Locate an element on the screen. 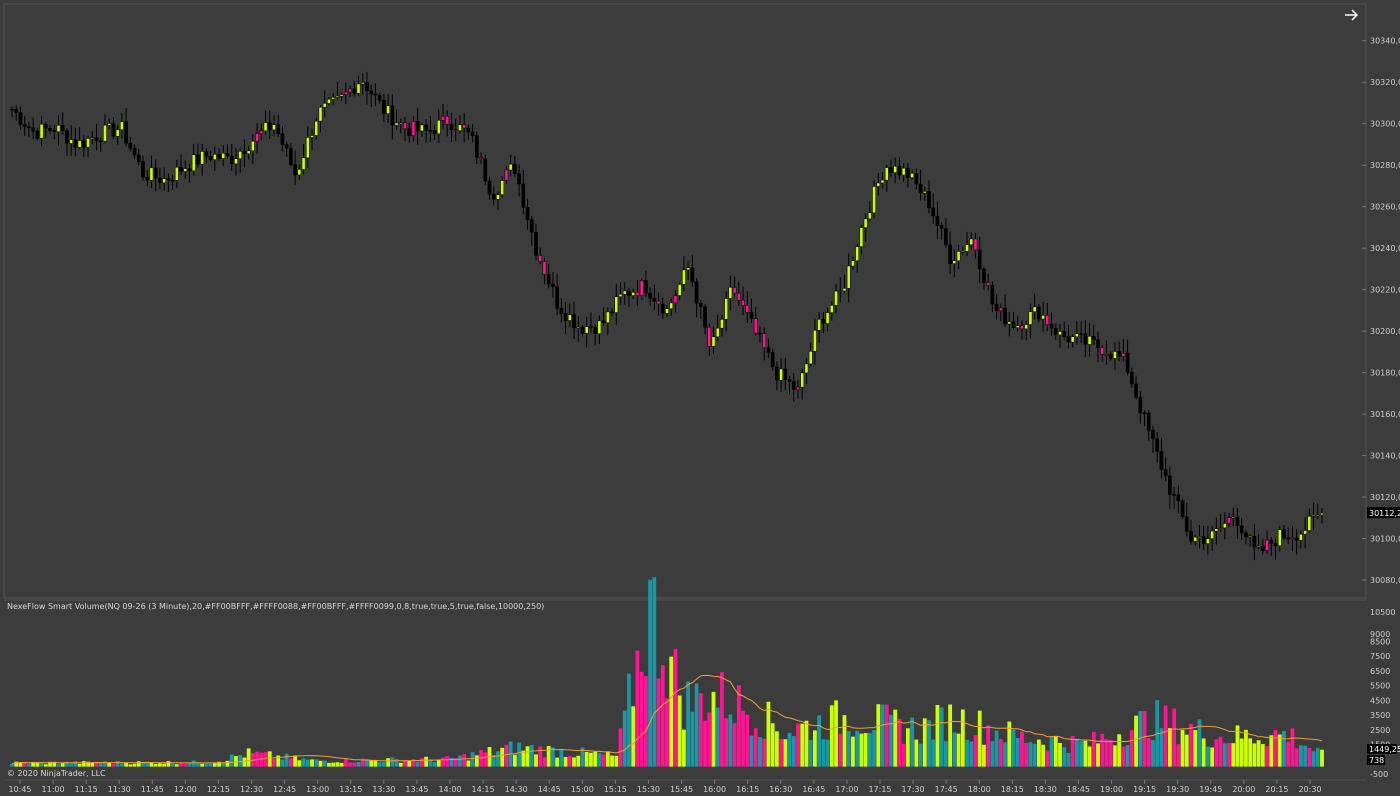 This screenshot has height=796, width=1400. time-tick-label: 19:15 is located at coordinates (1144, 789).